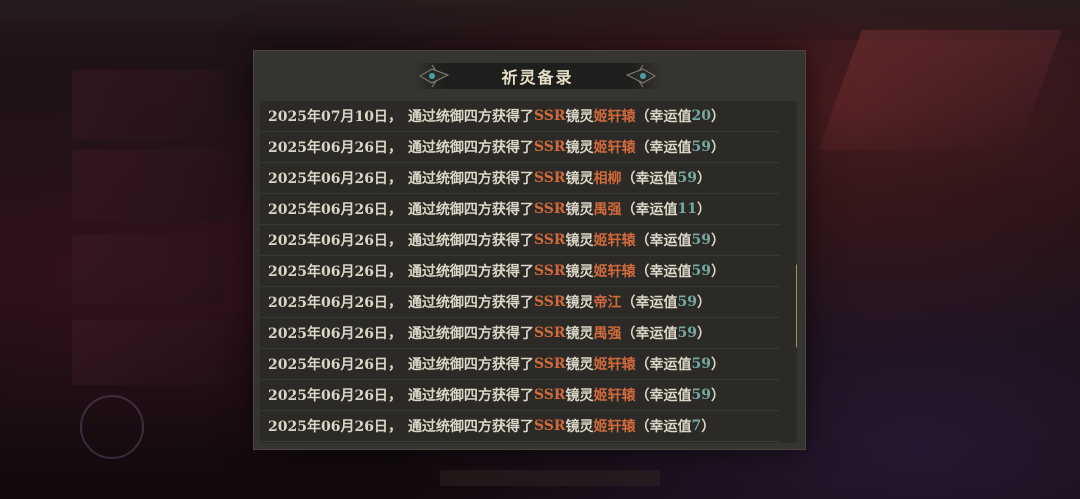 The image size is (1080, 499). I want to click on record-luck-value: 11, so click(687, 209).